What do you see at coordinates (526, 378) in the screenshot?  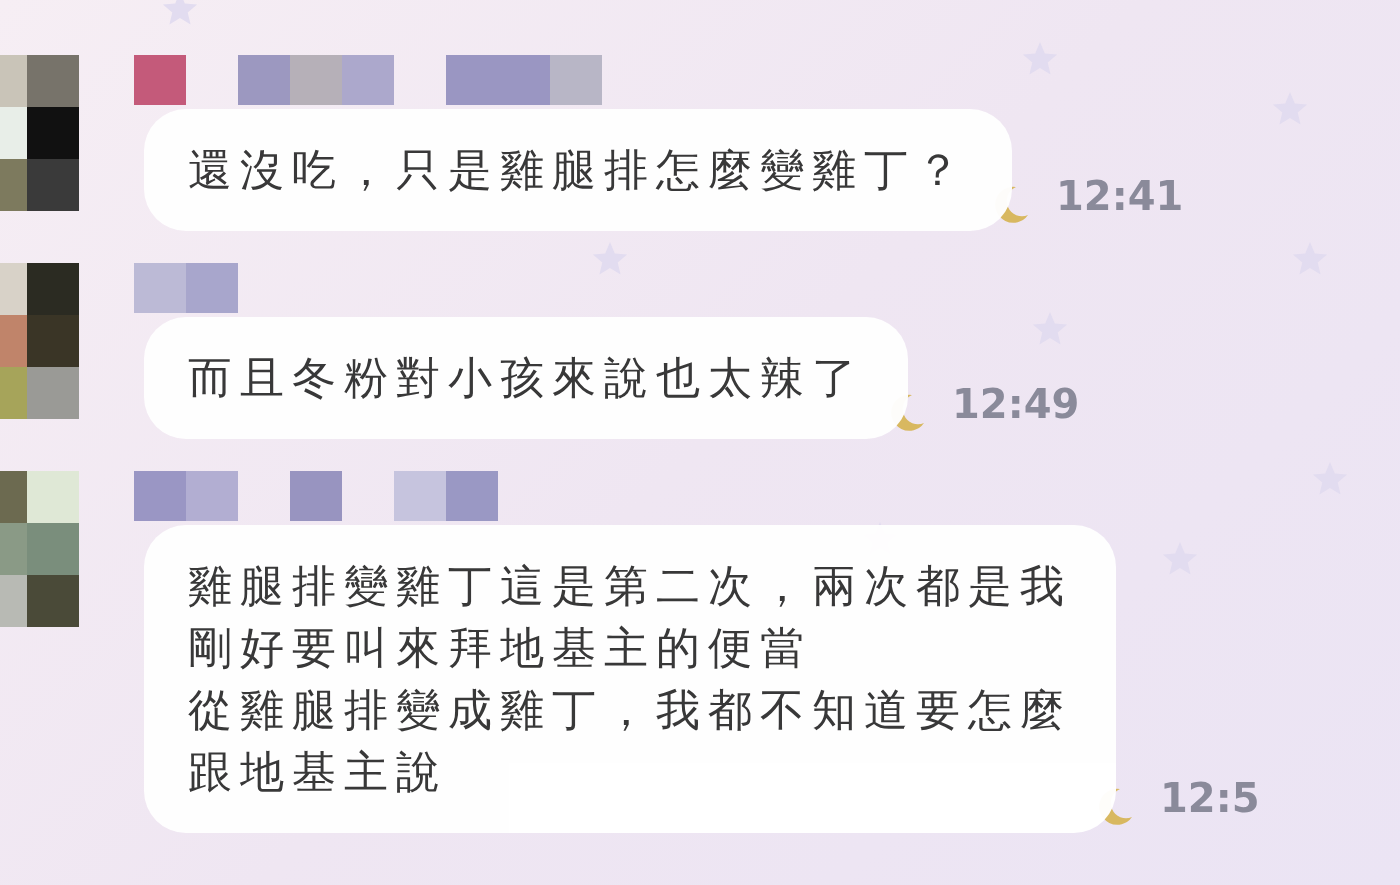 I see `message-text: 而且冬粉對小孩來說也太辣了` at bounding box center [526, 378].